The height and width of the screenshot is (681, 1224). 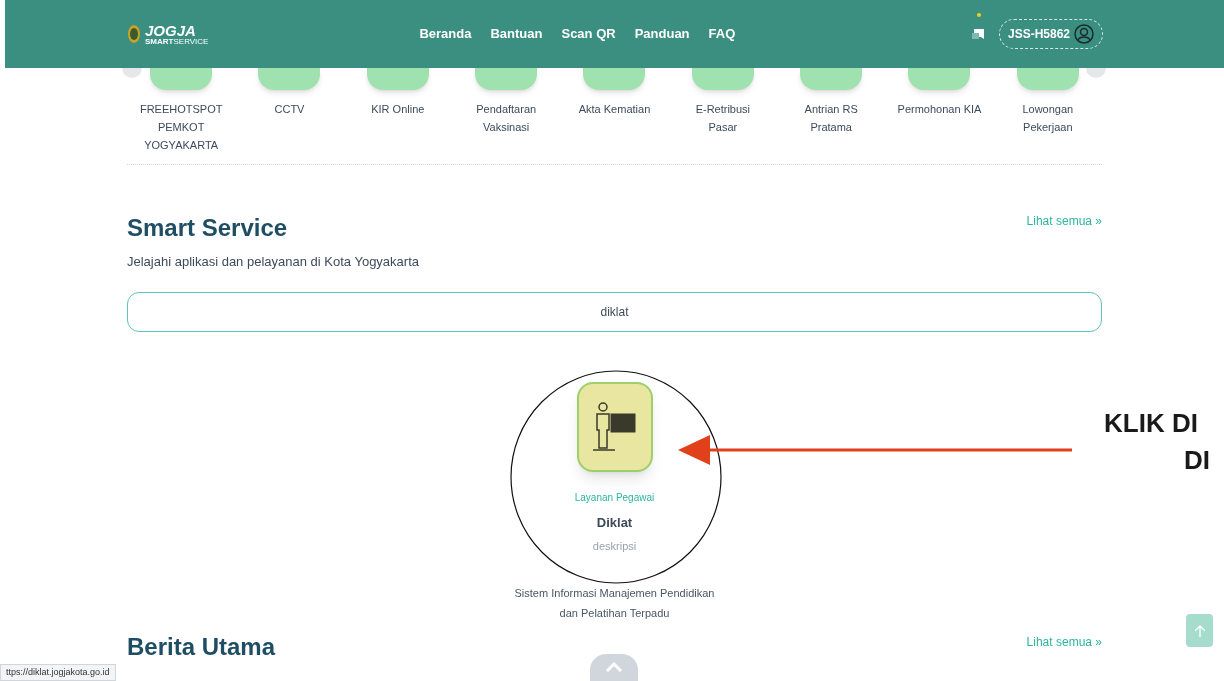 I want to click on nav-link: Scan QR, so click(x=588, y=34).